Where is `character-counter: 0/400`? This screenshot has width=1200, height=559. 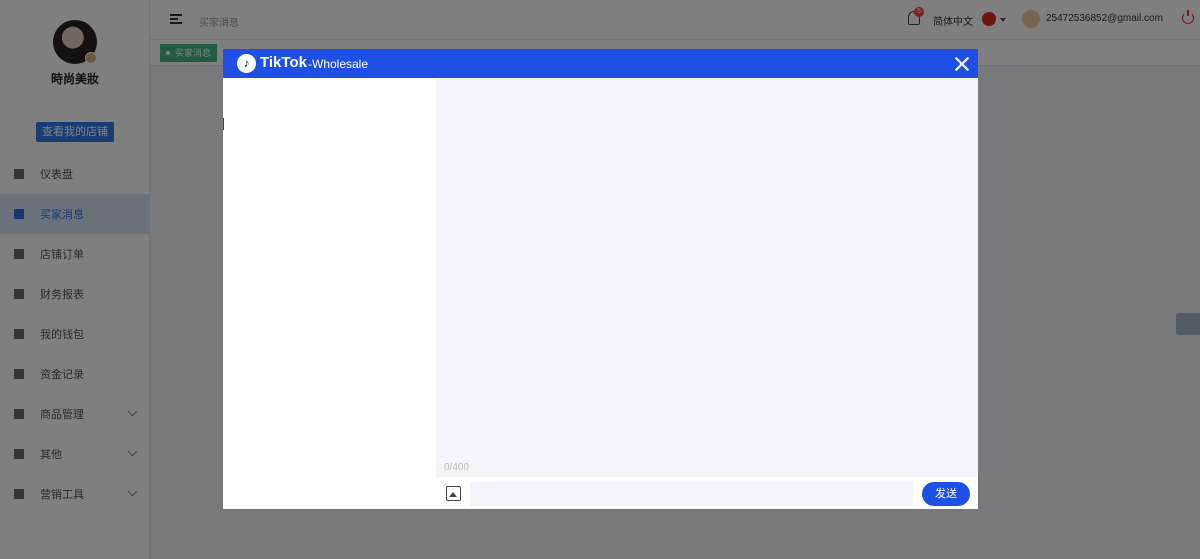 character-counter: 0/400 is located at coordinates (457, 467).